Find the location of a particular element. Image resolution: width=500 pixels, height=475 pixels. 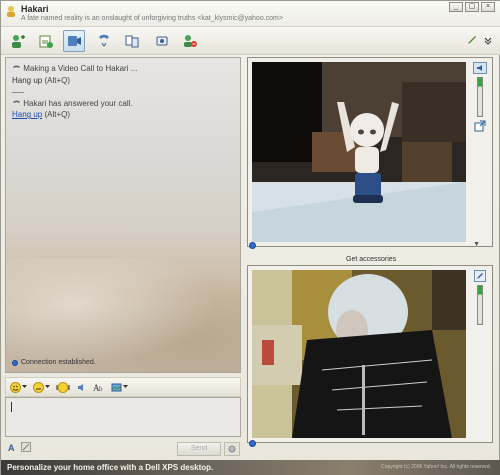

buzz-button is located at coordinates (63, 387).